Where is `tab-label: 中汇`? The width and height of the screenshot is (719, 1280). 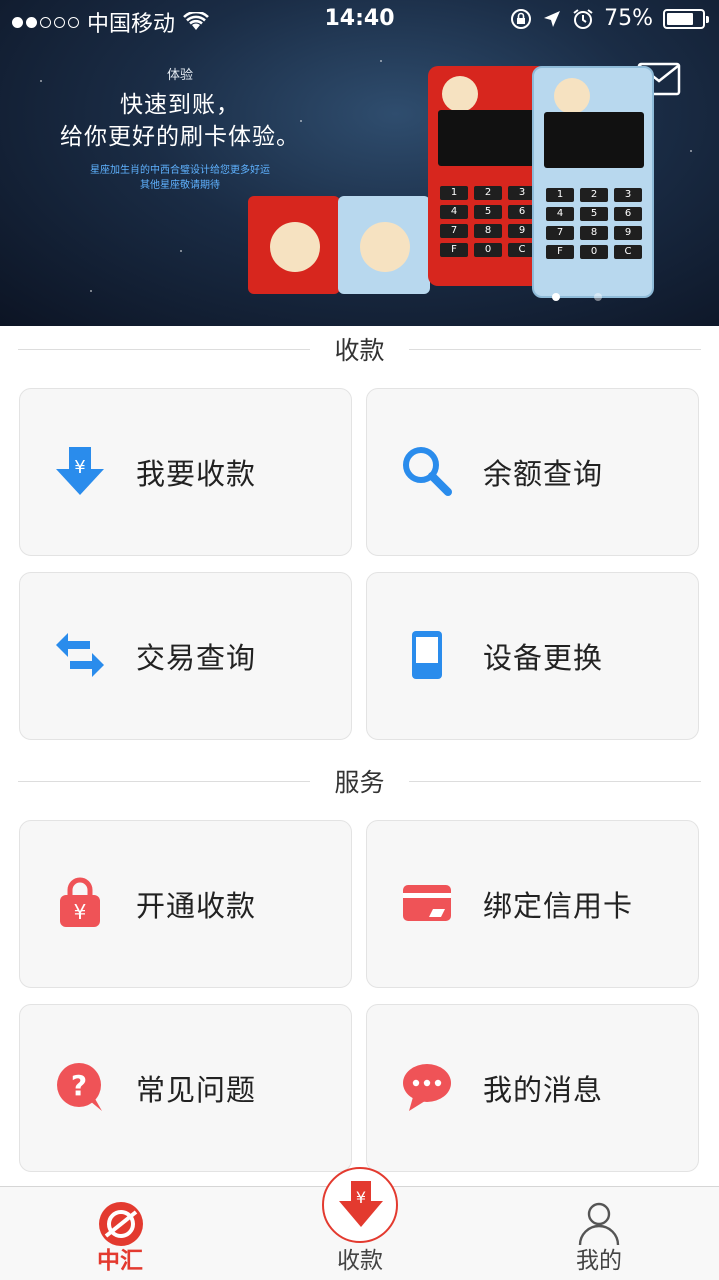
tab-label: 中汇 is located at coordinates (120, 1261).